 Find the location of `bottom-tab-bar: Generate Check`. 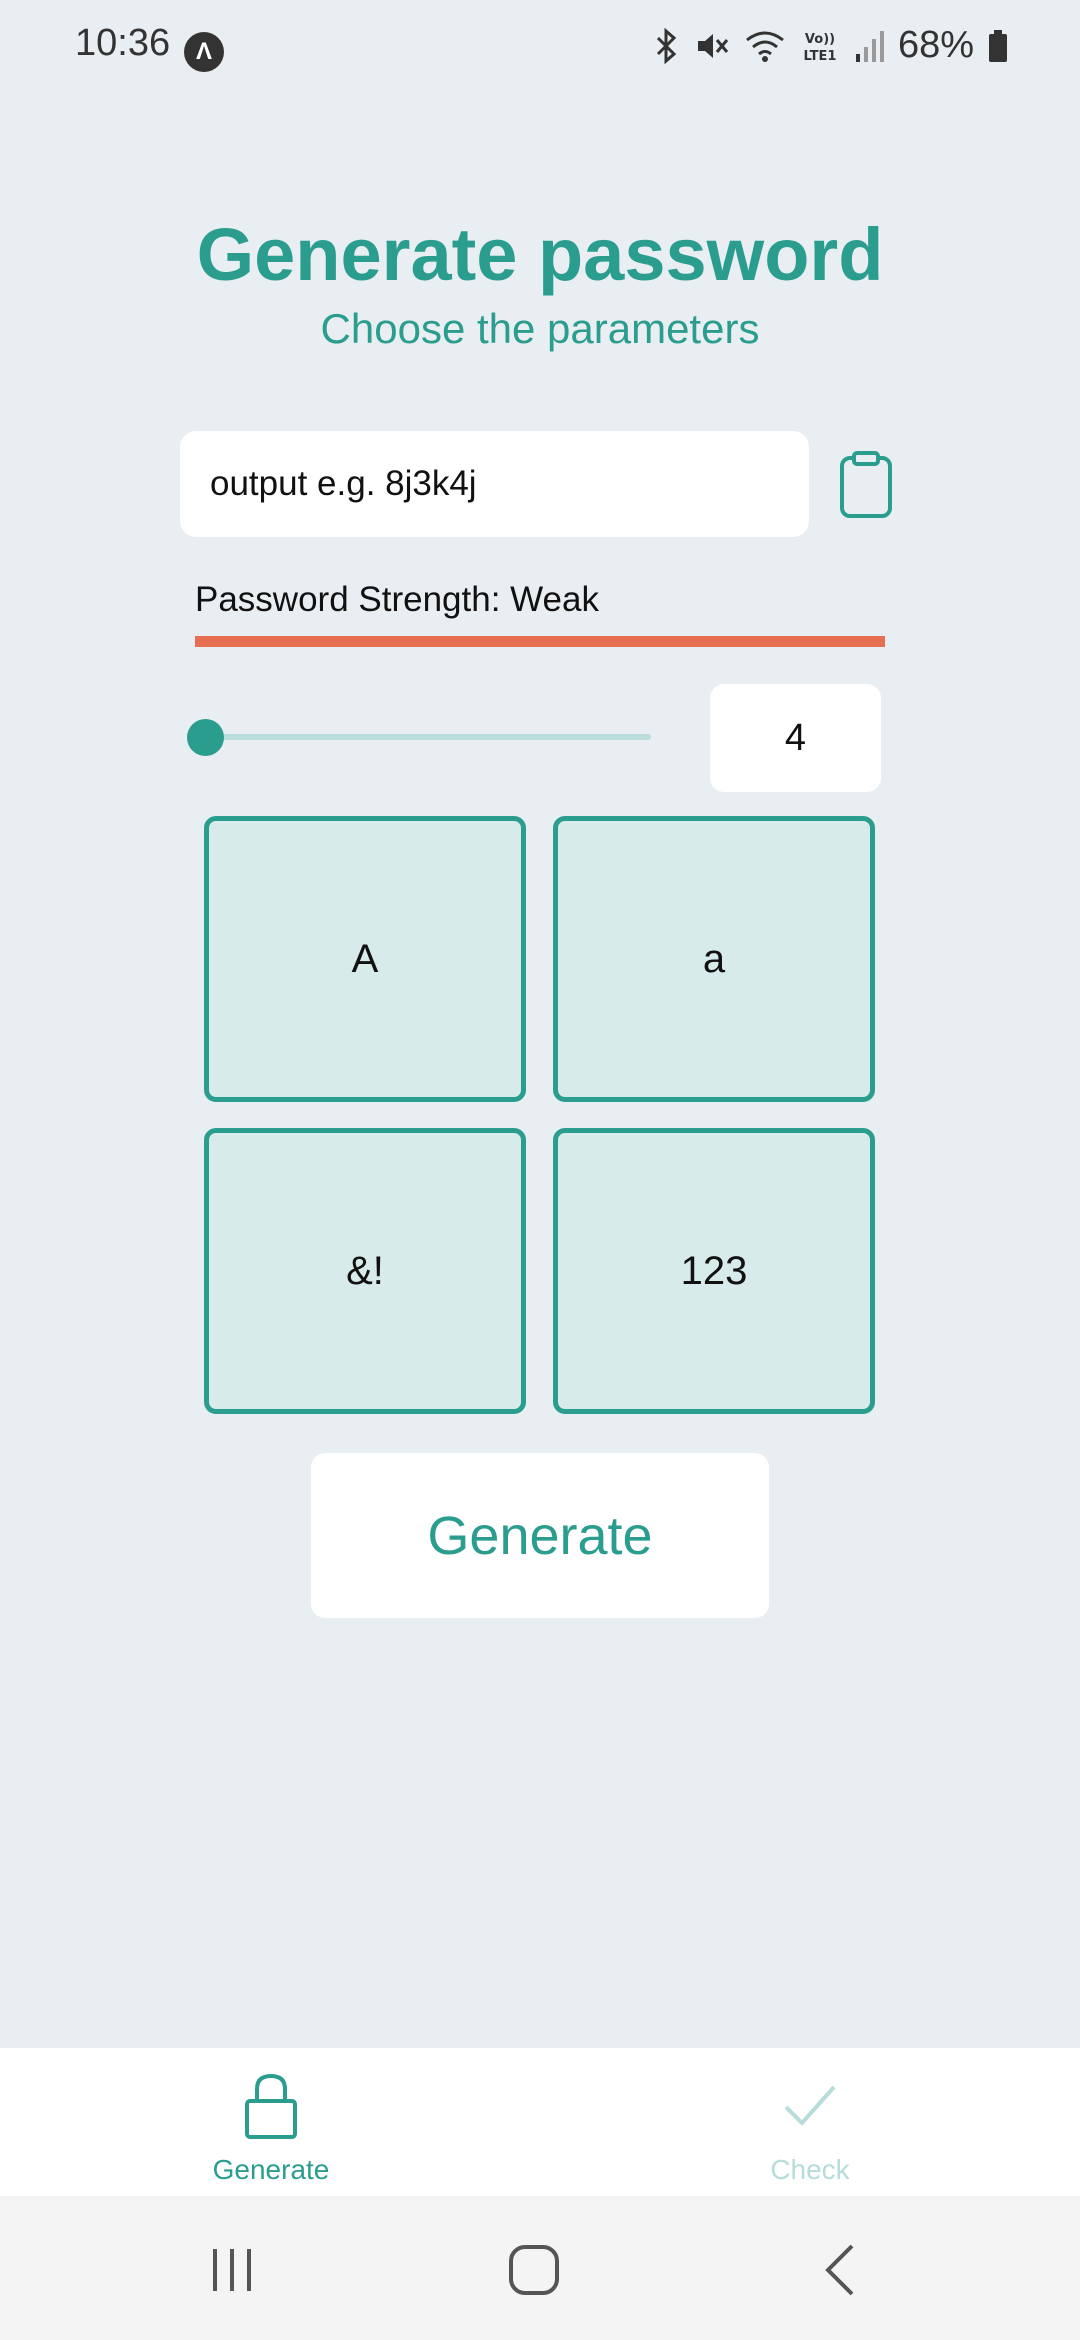

bottom-tab-bar: Generate Check is located at coordinates (540, 2122).